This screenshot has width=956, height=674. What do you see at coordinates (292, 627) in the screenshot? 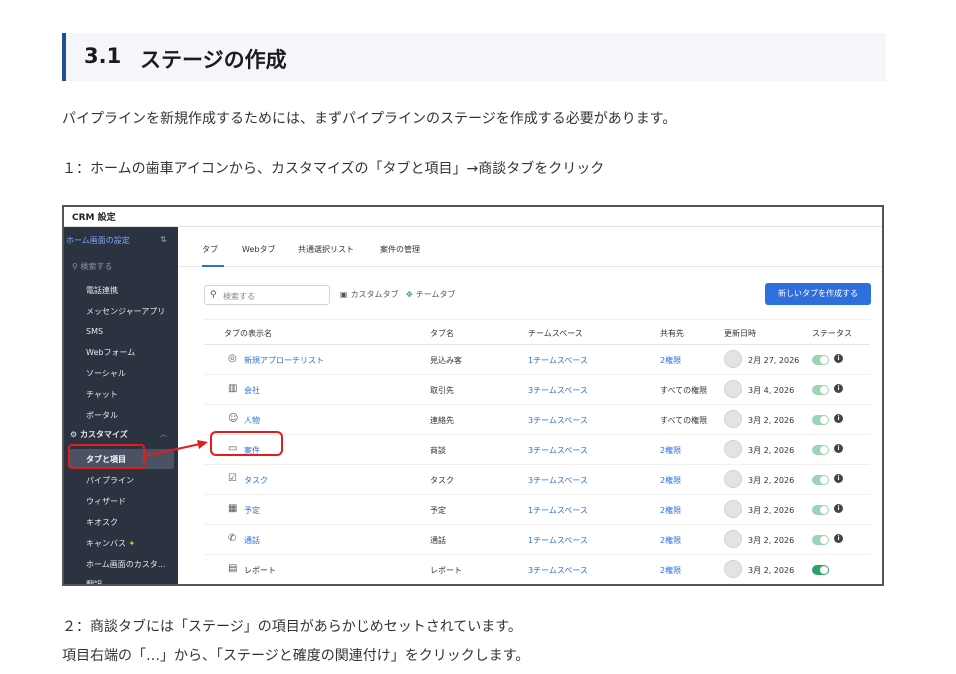
I see `step2-paragraph: ２：商談タブには「ステージ」の項目があらかじめセットされています。` at bounding box center [292, 627].